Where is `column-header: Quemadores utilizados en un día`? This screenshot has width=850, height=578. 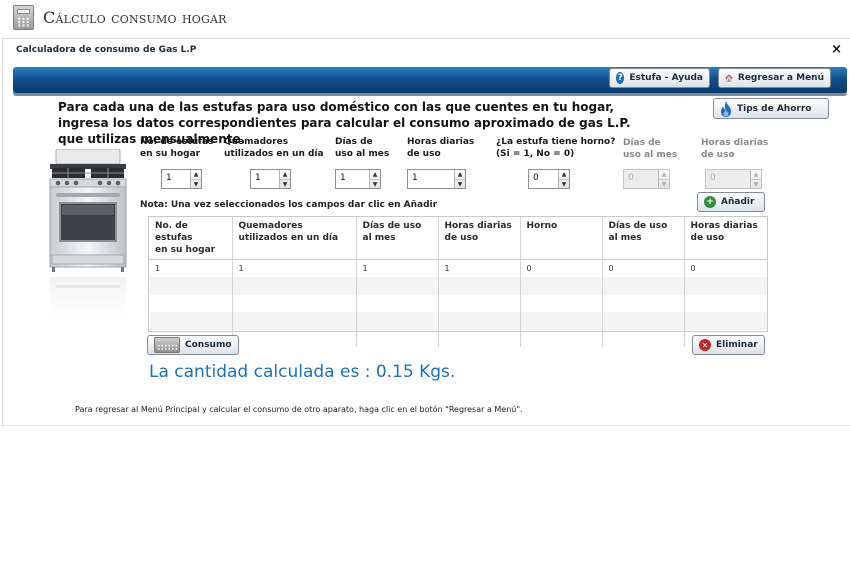 column-header: Quemadores utilizados en un día is located at coordinates (293, 238).